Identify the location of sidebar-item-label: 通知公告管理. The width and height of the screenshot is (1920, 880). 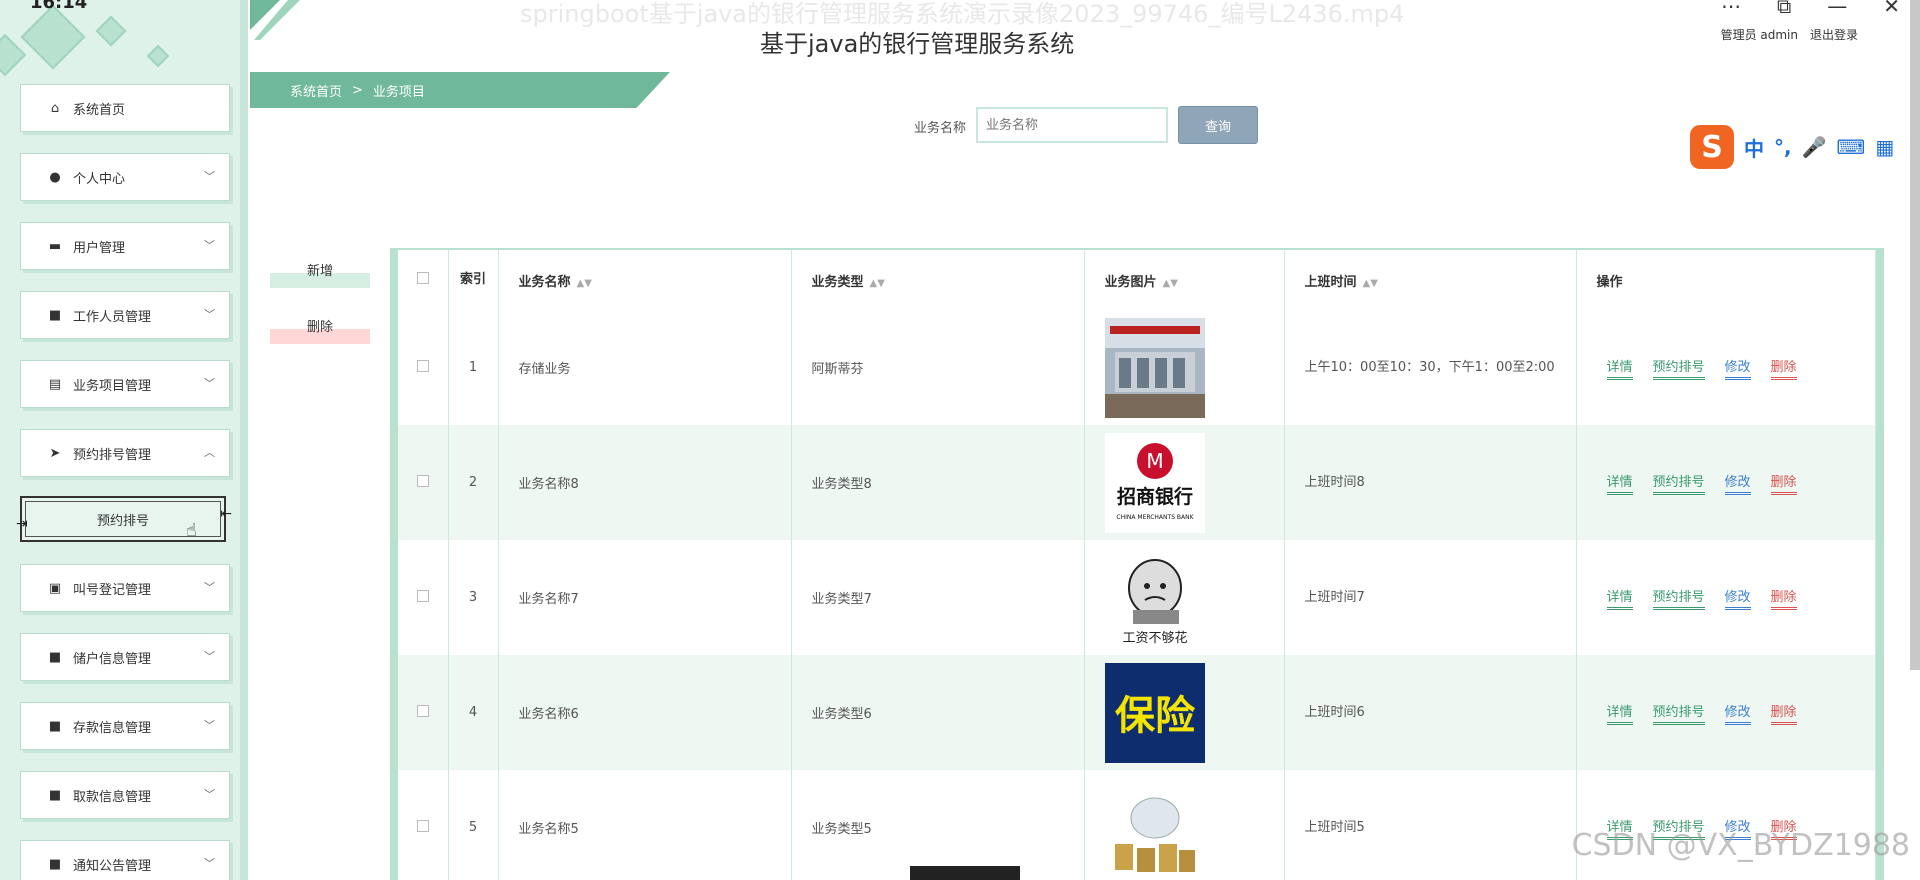
(112, 866).